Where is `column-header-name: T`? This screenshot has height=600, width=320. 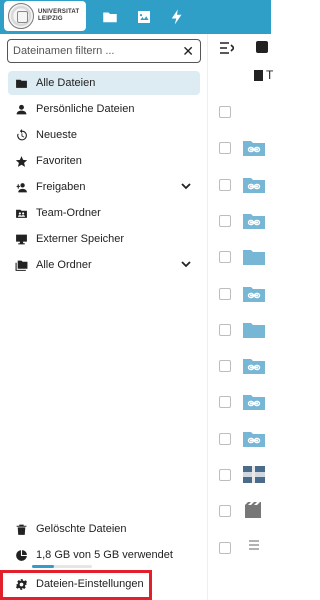 column-header-name: T is located at coordinates (269, 75).